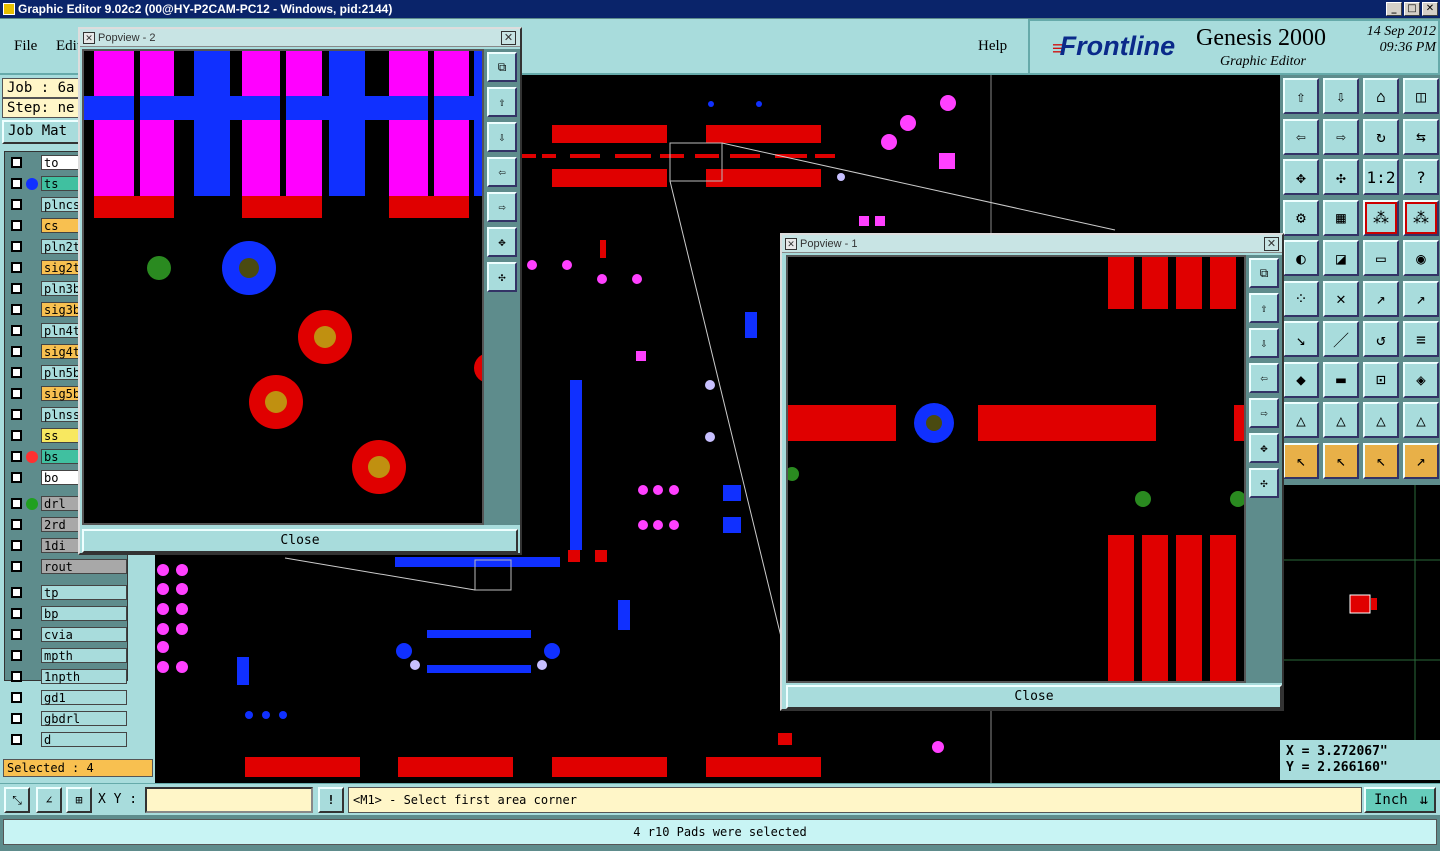 The height and width of the screenshot is (851, 1440). Describe the element at coordinates (1421, 339) in the screenshot. I see `text-icon: ≡` at that location.